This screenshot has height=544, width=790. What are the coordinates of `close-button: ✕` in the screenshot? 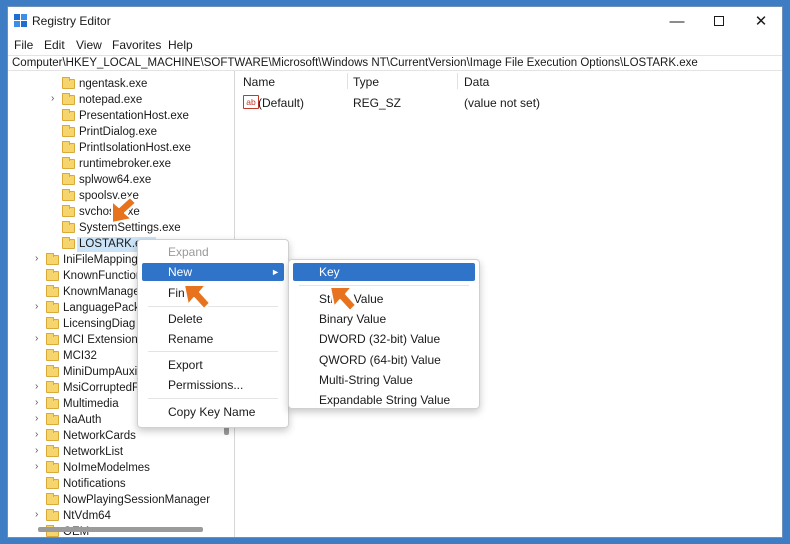 It's located at (761, 21).